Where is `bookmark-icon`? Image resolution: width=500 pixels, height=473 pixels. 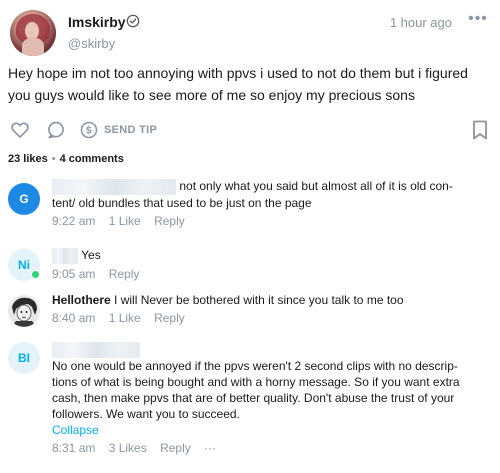 bookmark-icon is located at coordinates (480, 130).